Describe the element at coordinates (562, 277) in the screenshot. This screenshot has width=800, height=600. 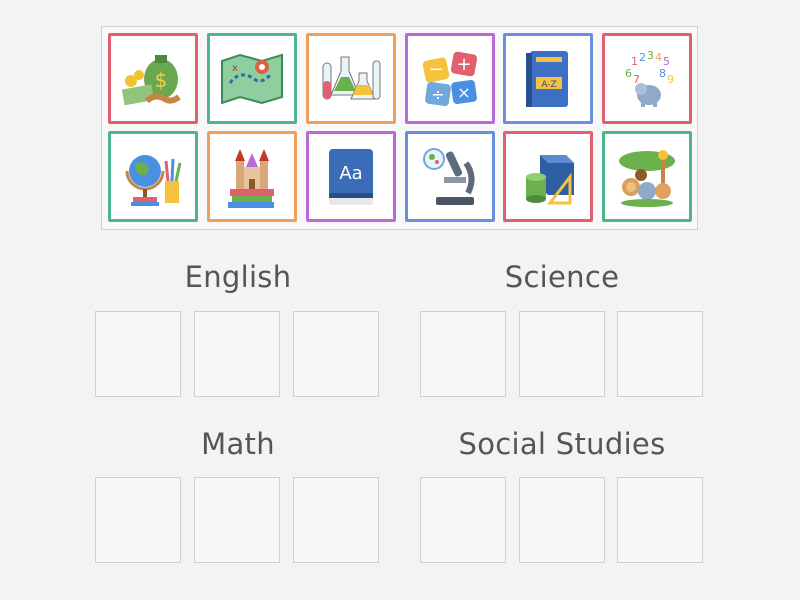
I see `category-label-science: Science` at that location.